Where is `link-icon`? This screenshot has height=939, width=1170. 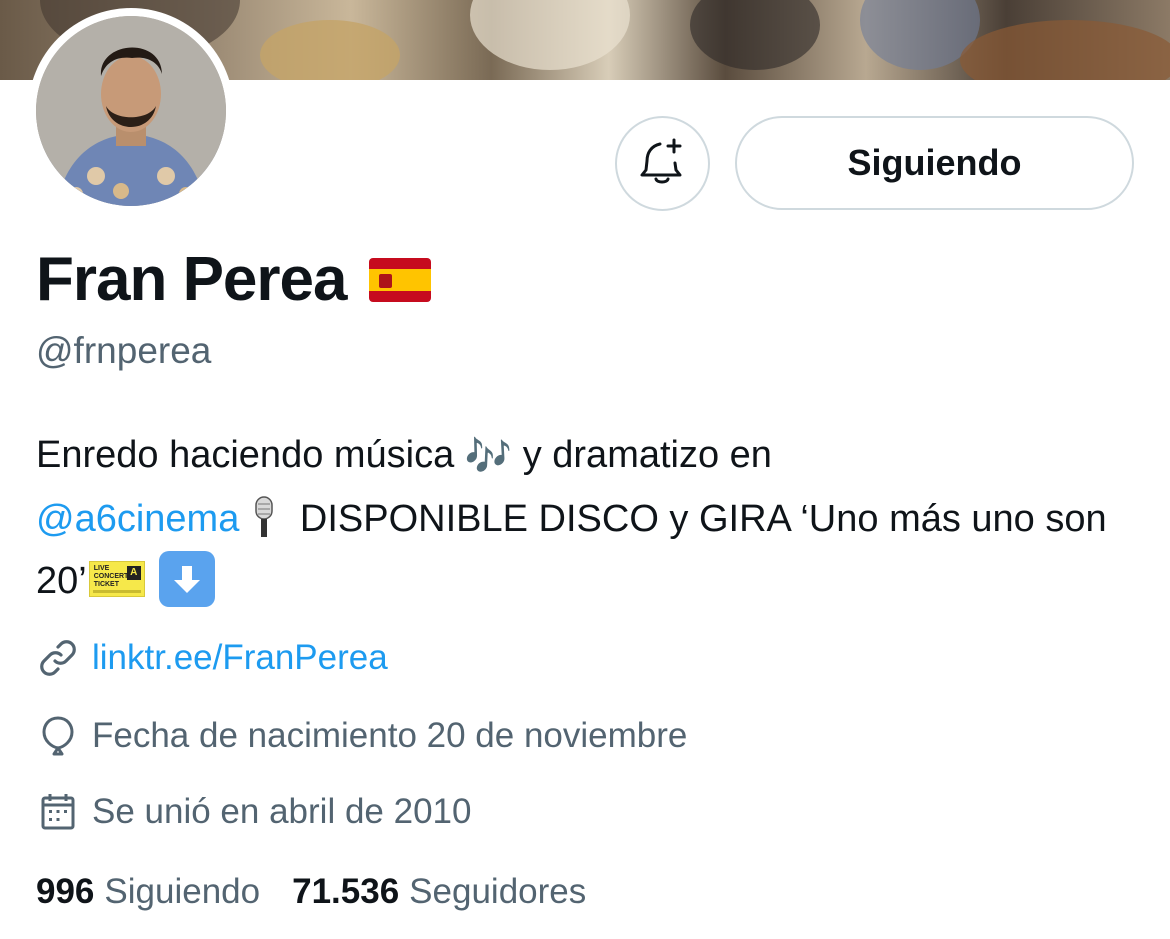
link-icon is located at coordinates (58, 658).